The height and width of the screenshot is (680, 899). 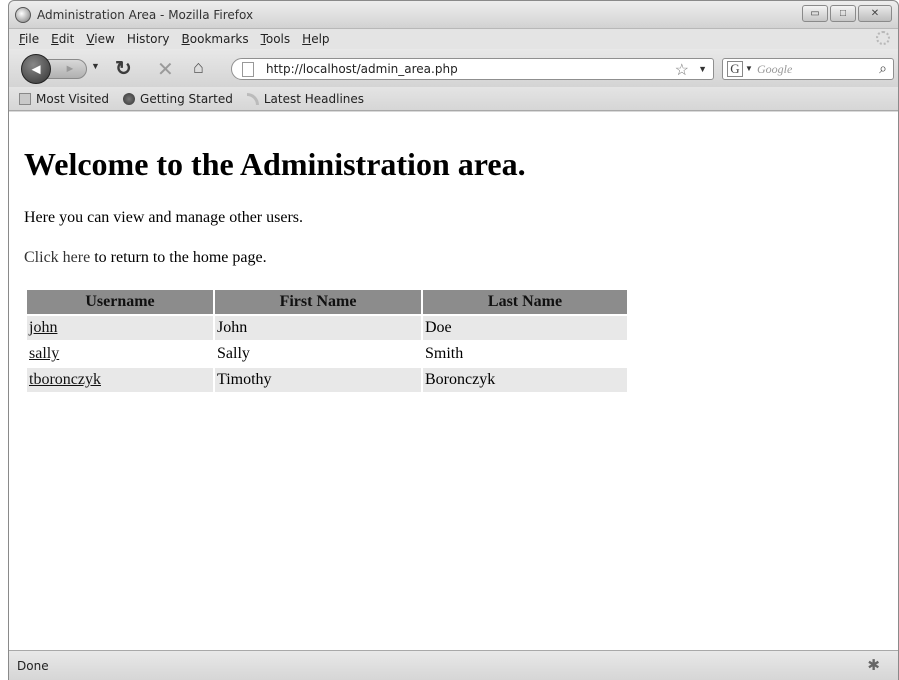 I want to click on status-text: Done, so click(x=33, y=666).